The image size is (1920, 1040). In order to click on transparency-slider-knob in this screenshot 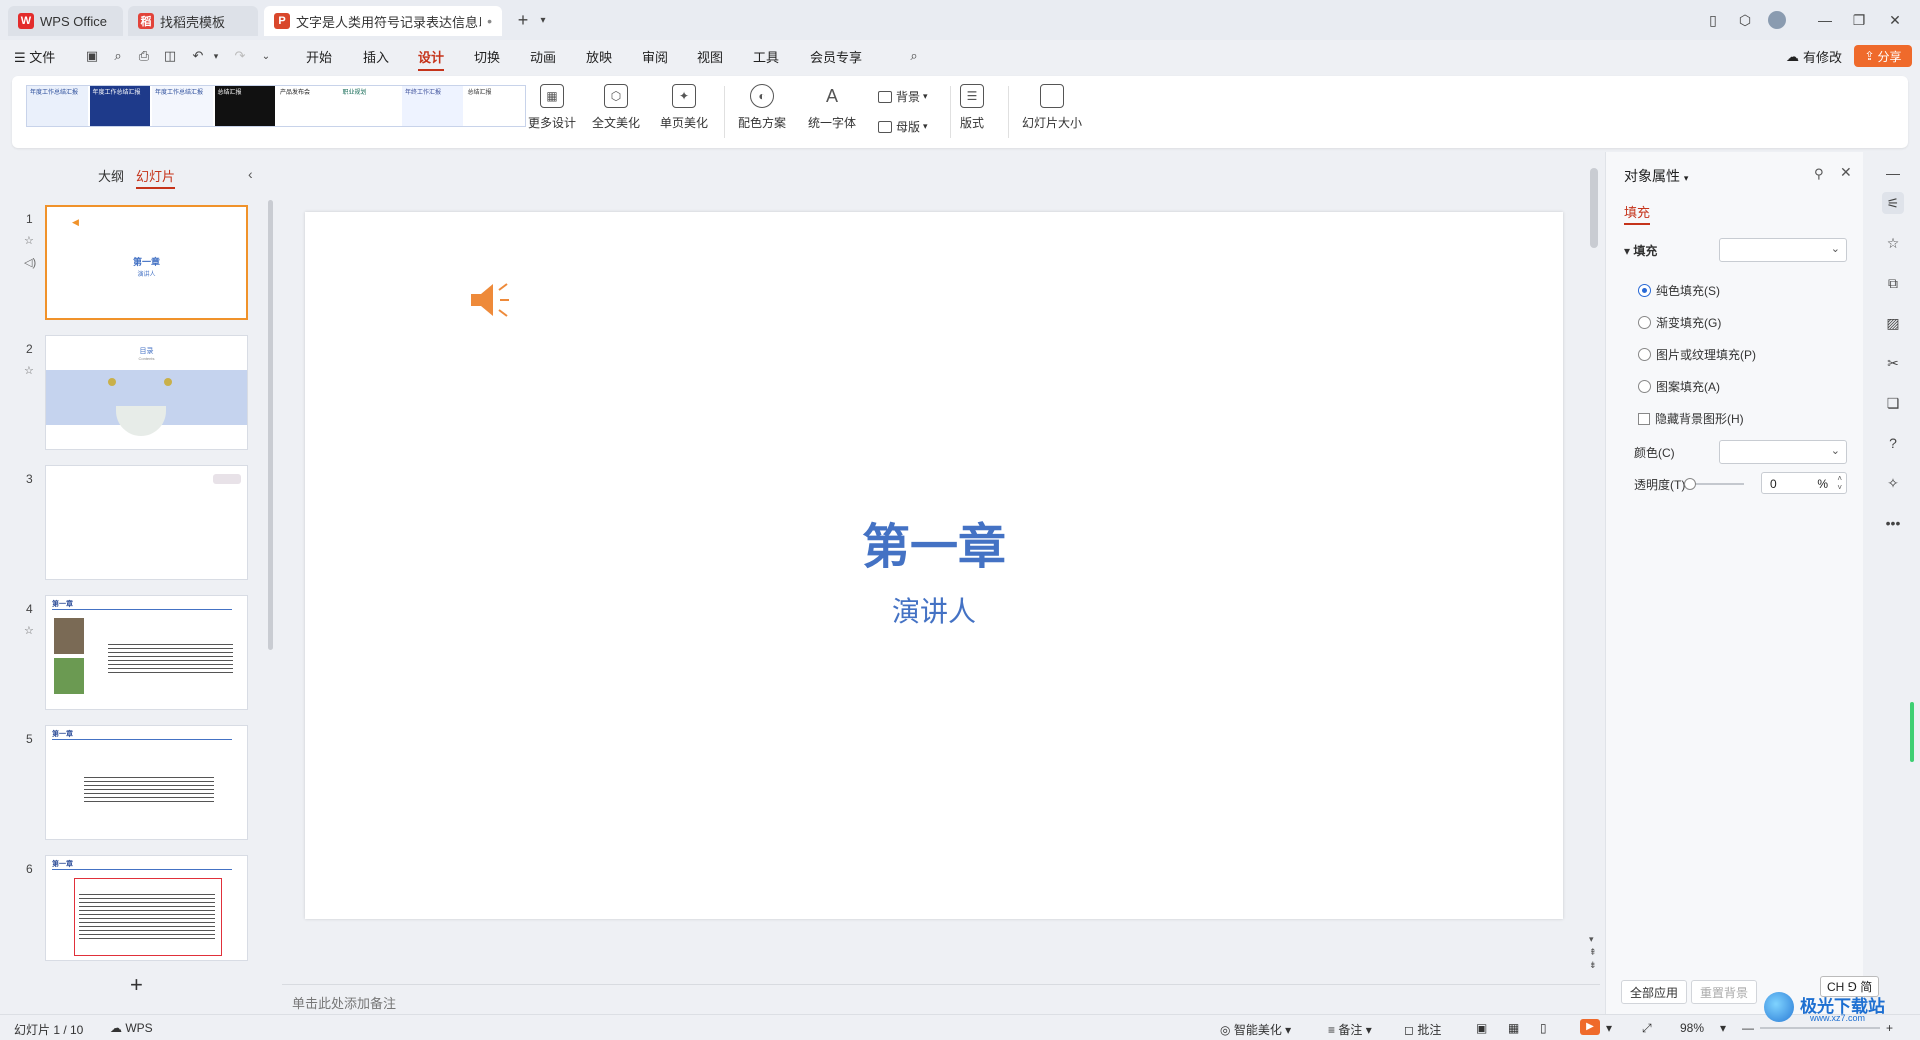, I will do `click(1690, 484)`.